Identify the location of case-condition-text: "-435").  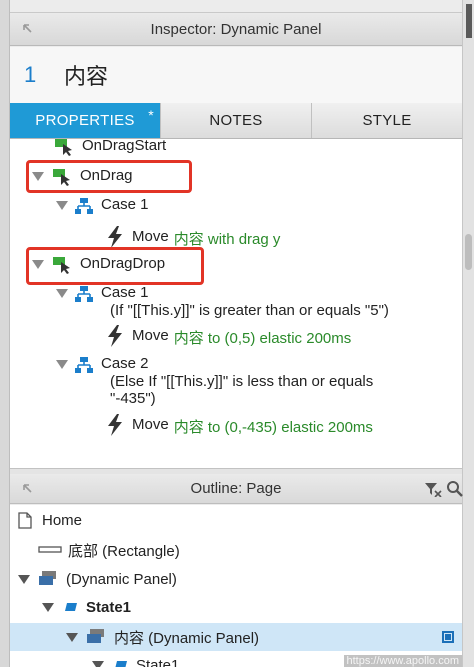
(133, 398).